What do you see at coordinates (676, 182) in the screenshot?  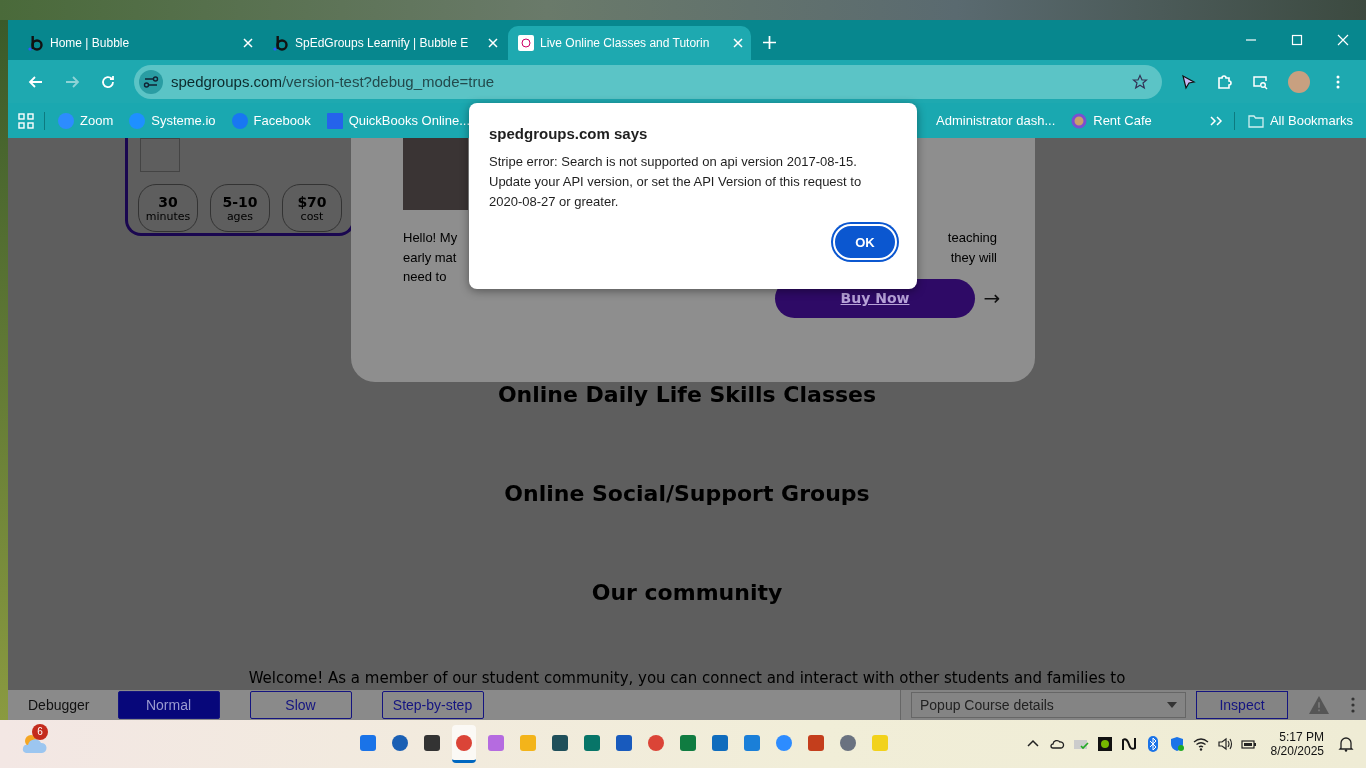 I see `dialog-message: Stripe error: Search is not supported on api version 2017-08-15. Update your API version, or set the API Version of this request to 2020-08-27 or greater.` at bounding box center [676, 182].